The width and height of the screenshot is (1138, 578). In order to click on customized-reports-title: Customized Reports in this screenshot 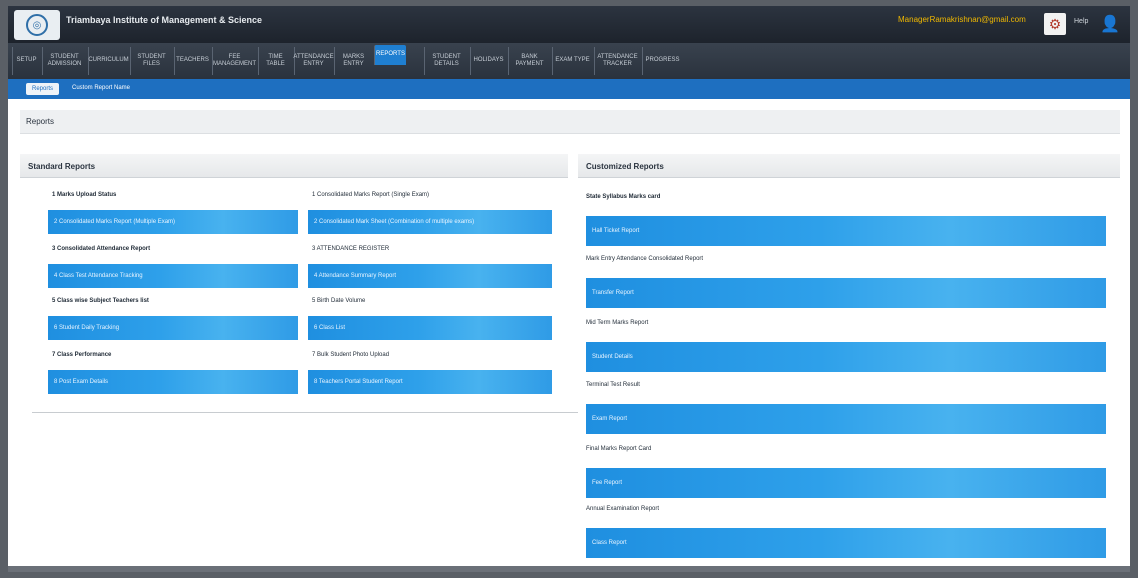, I will do `click(625, 166)`.